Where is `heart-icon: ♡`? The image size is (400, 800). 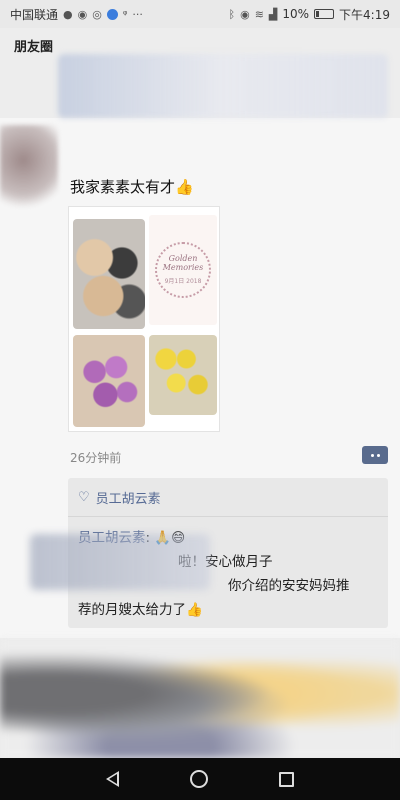
heart-icon: ♡ is located at coordinates (84, 497).